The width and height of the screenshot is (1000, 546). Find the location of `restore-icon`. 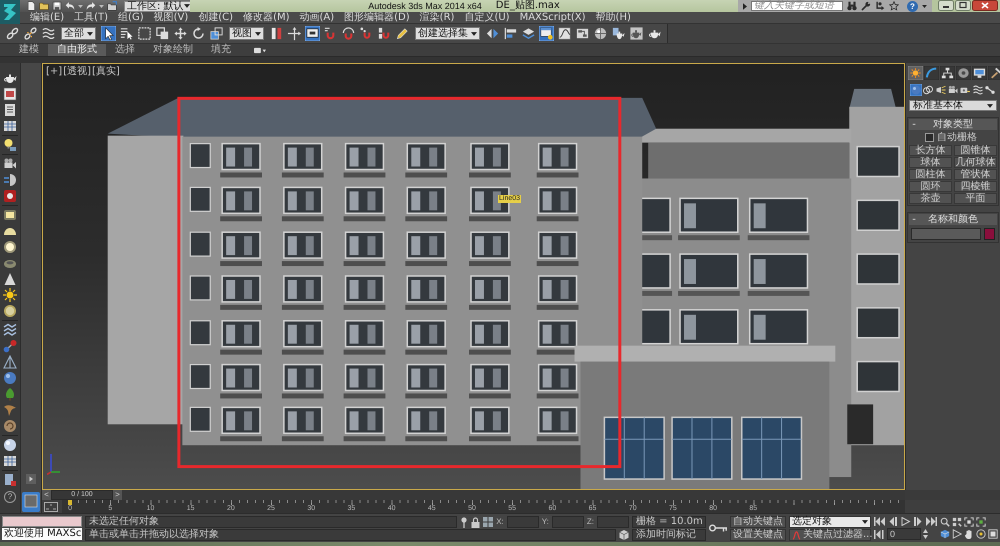

restore-icon is located at coordinates (963, 5).